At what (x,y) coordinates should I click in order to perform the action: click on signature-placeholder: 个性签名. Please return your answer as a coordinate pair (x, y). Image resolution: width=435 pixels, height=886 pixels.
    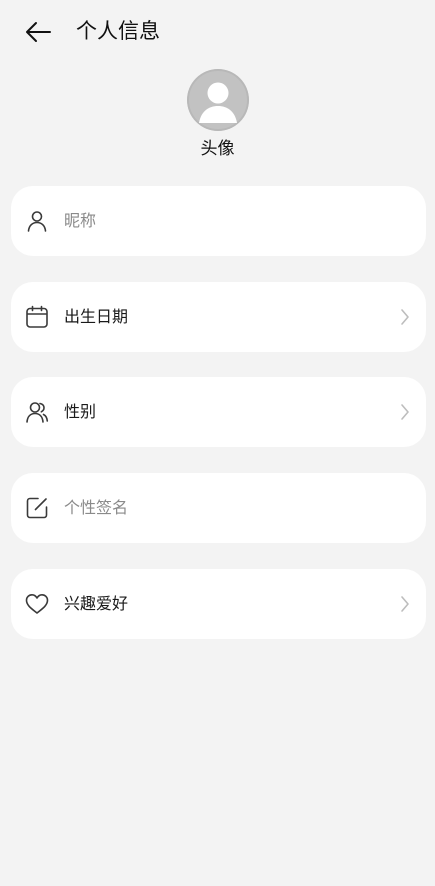
    Looking at the image, I should click on (96, 507).